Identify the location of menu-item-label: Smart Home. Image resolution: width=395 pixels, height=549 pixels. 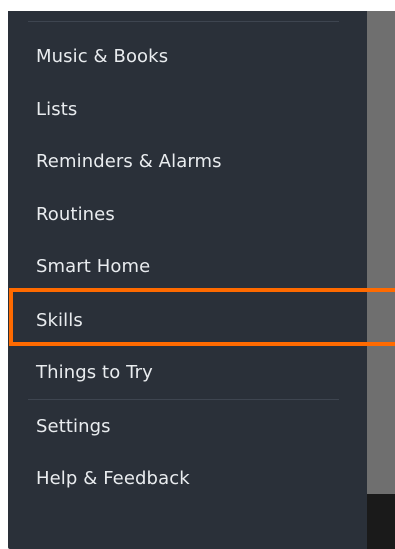
(93, 266).